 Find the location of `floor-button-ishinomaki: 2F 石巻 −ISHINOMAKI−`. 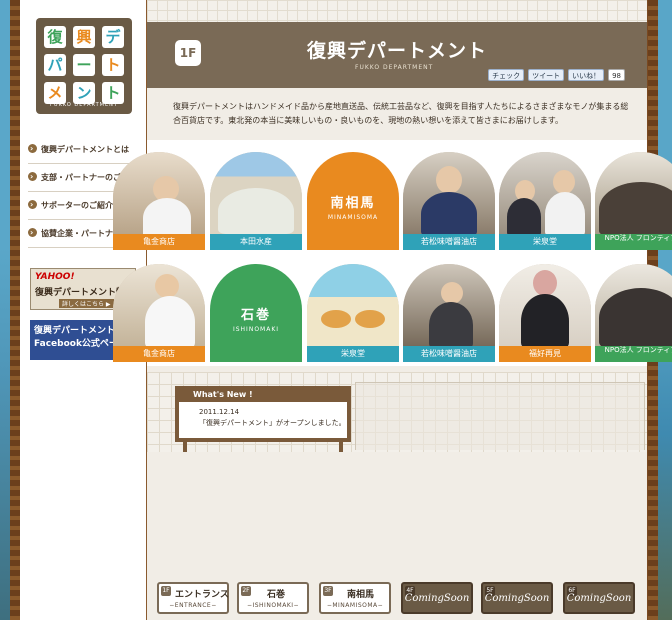

floor-button-ishinomaki: 2F 石巻 −ISHINOMAKI− is located at coordinates (273, 598).